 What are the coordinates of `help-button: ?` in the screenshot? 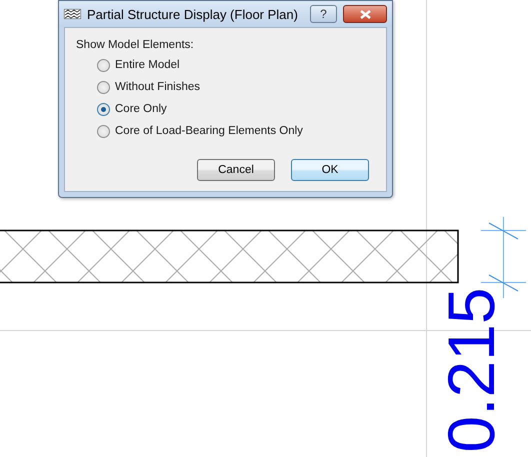 It's located at (323, 14).